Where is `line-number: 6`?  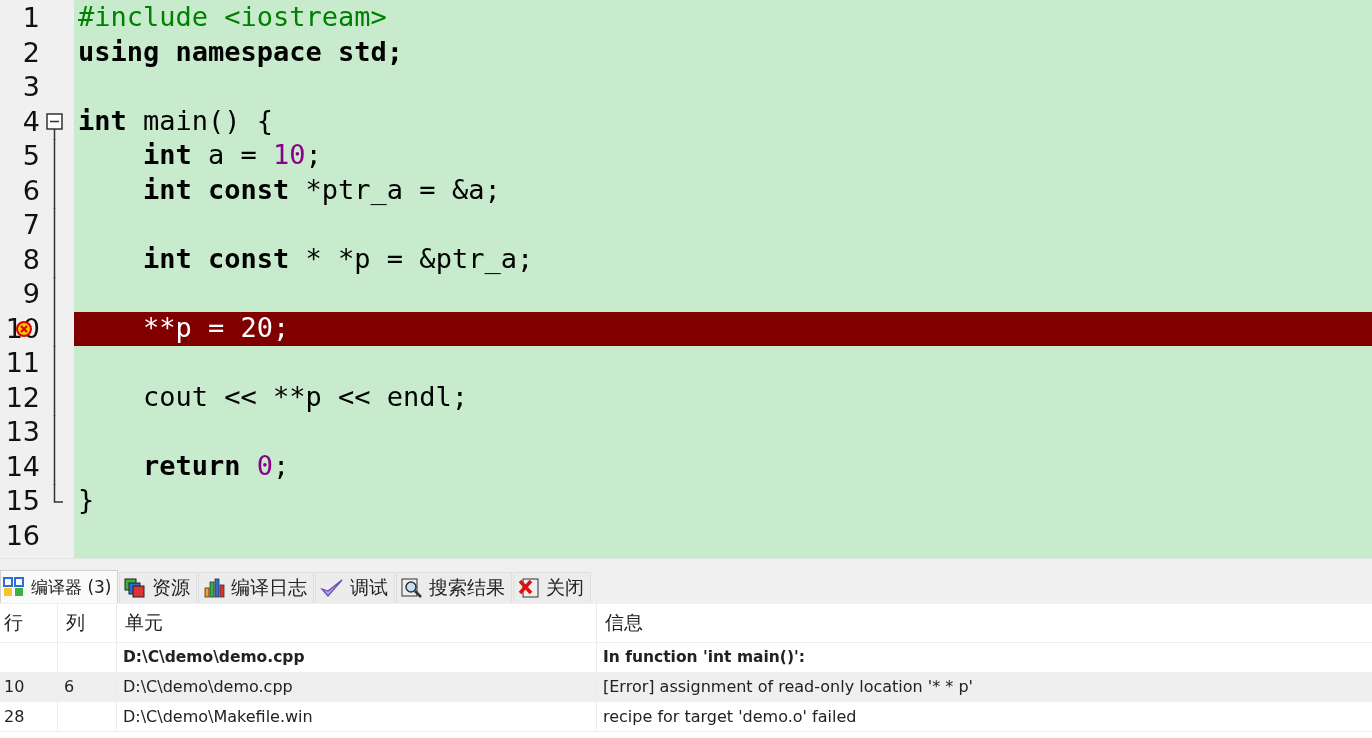
line-number: 6 is located at coordinates (30, 190).